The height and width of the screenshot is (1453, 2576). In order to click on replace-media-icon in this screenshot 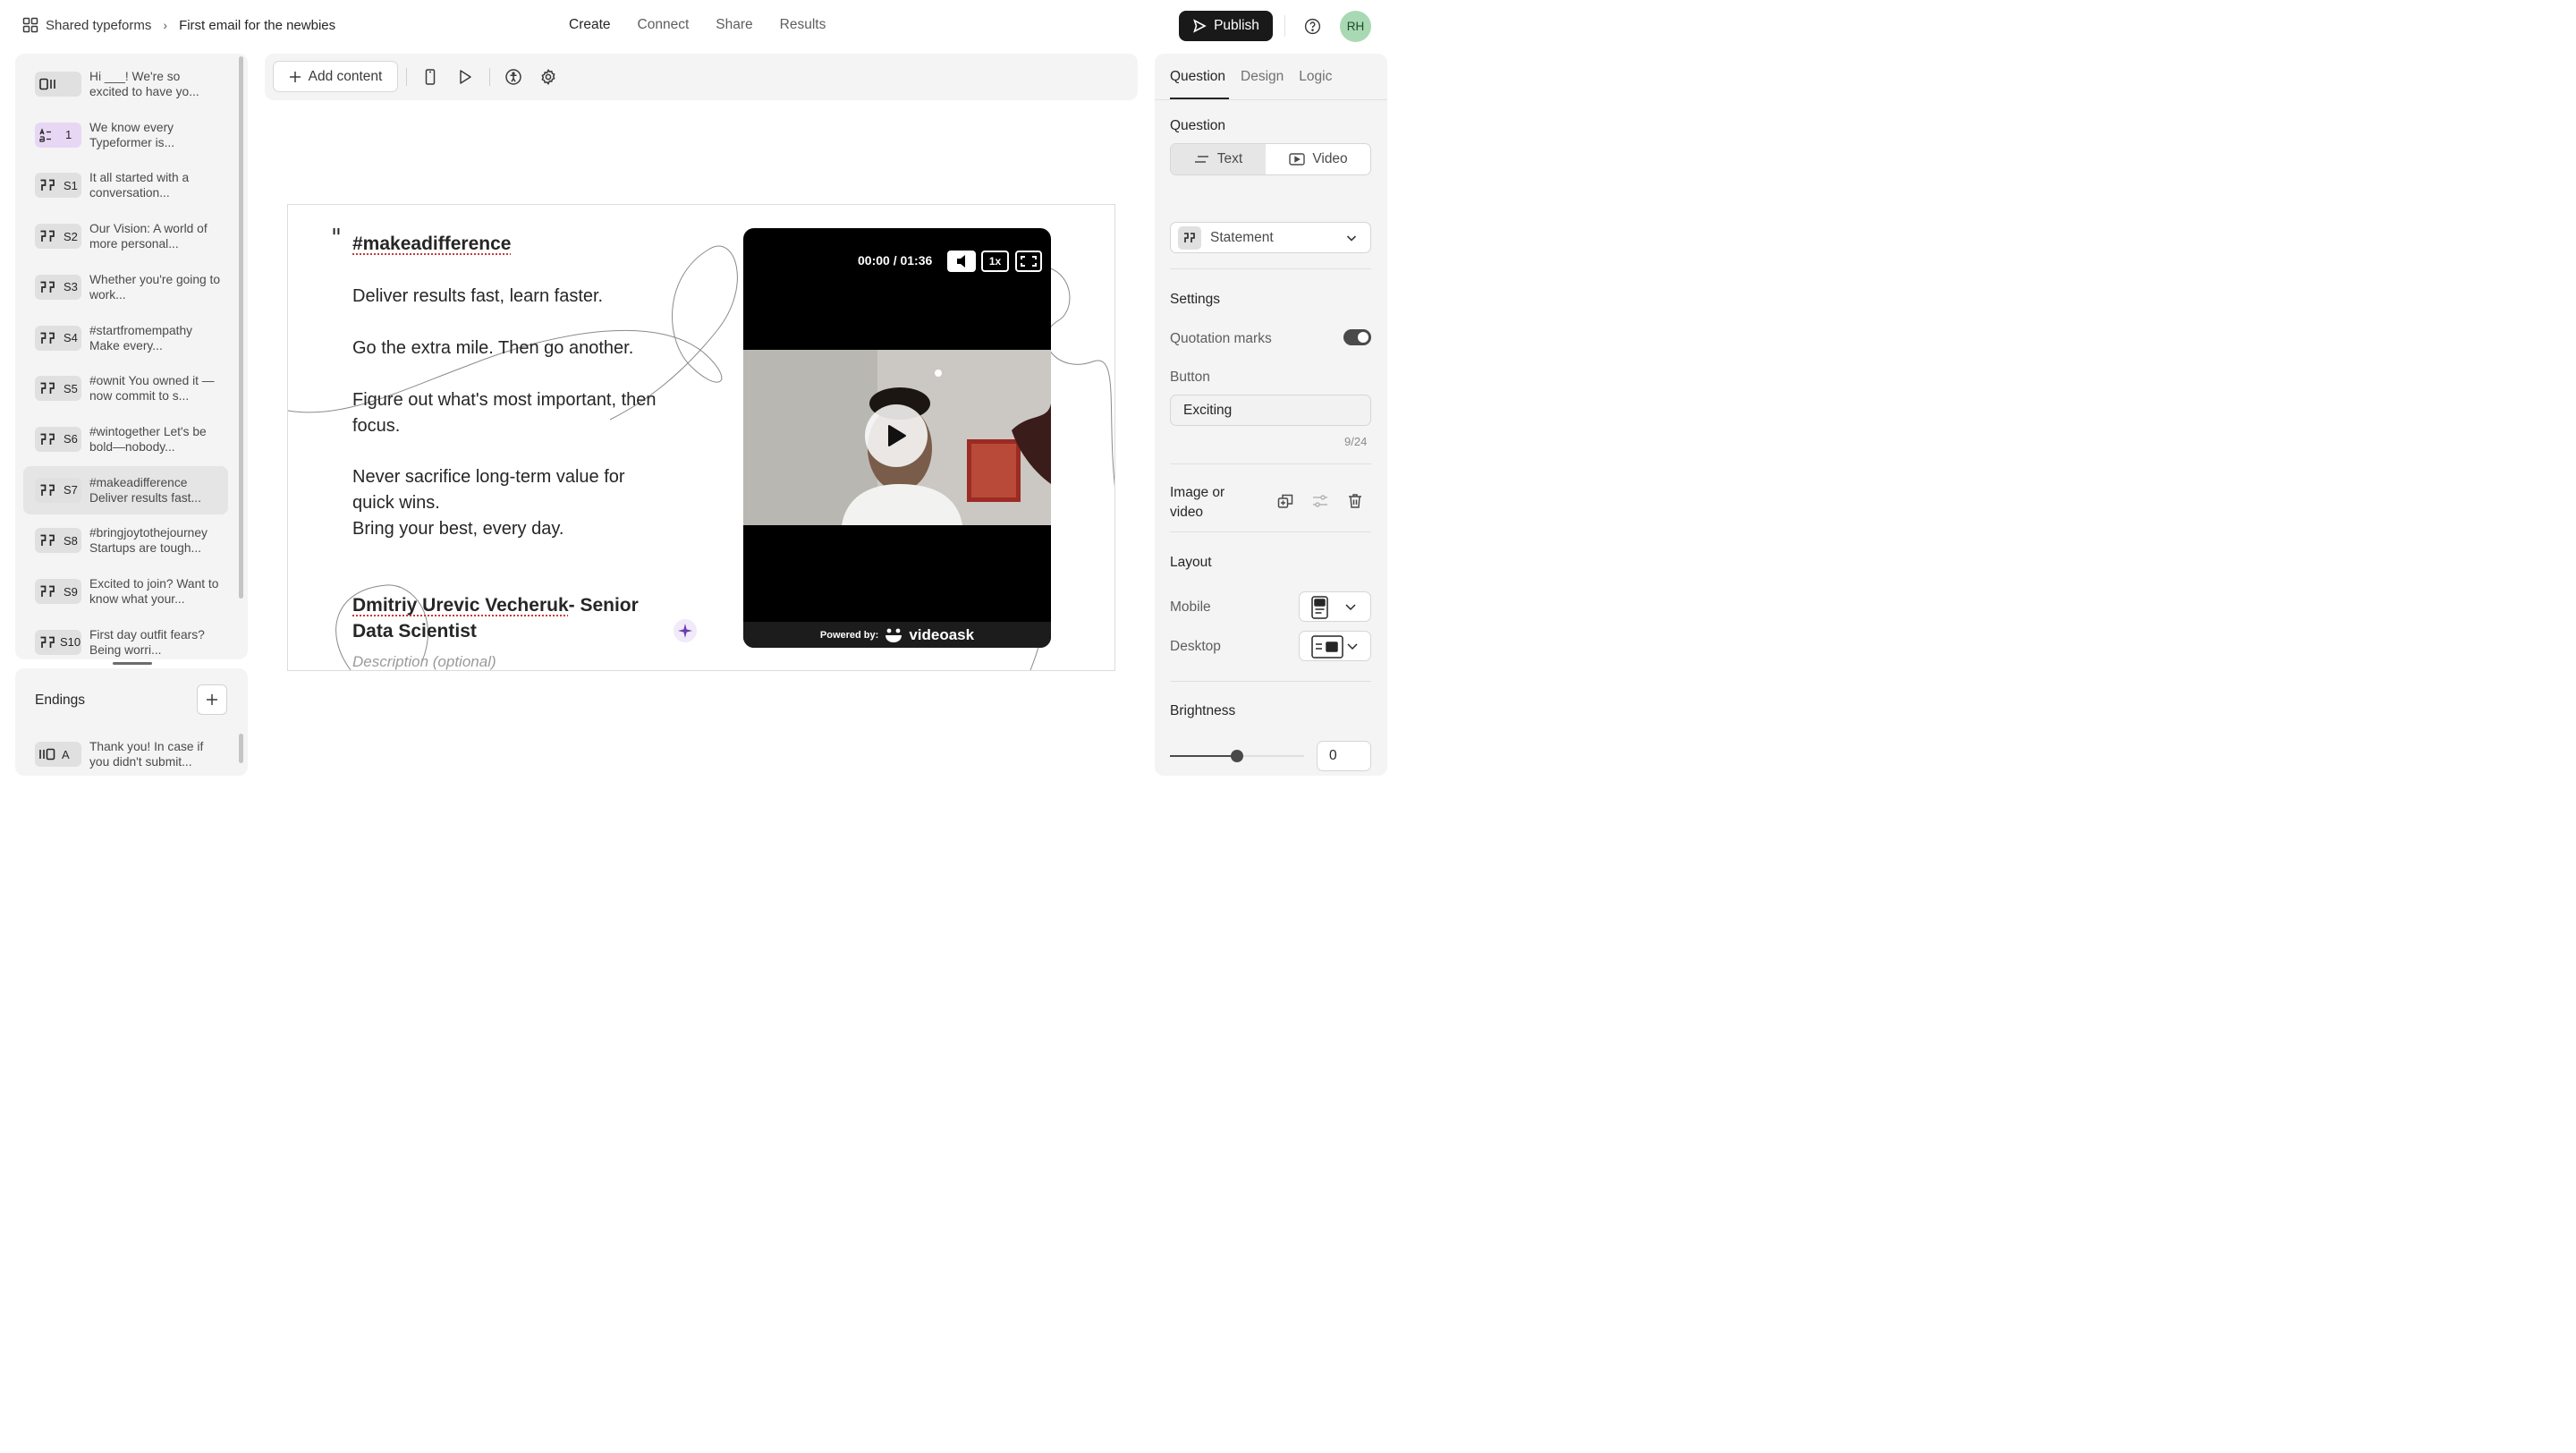, I will do `click(1285, 501)`.